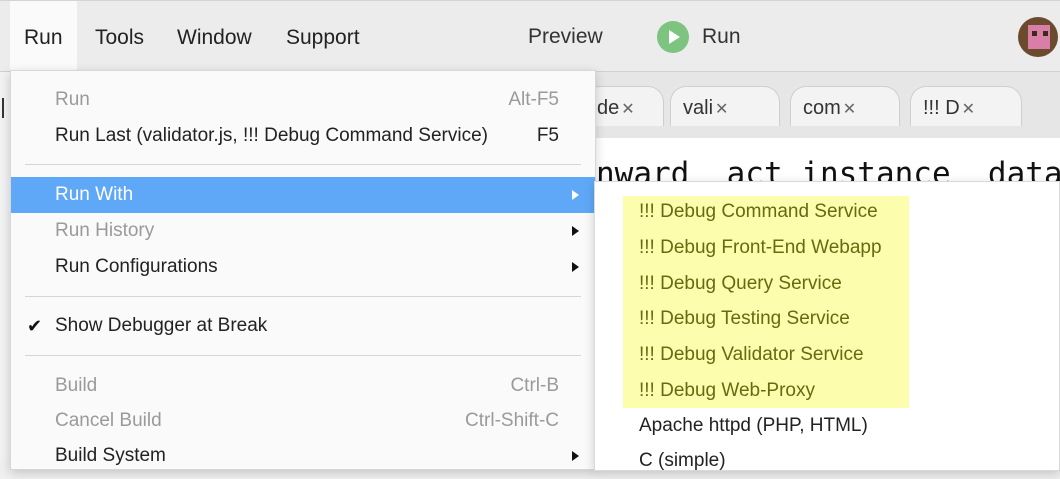 The width and height of the screenshot is (1060, 479). I want to click on submenu-item: !!! Debug Front-End Webapp, so click(760, 248).